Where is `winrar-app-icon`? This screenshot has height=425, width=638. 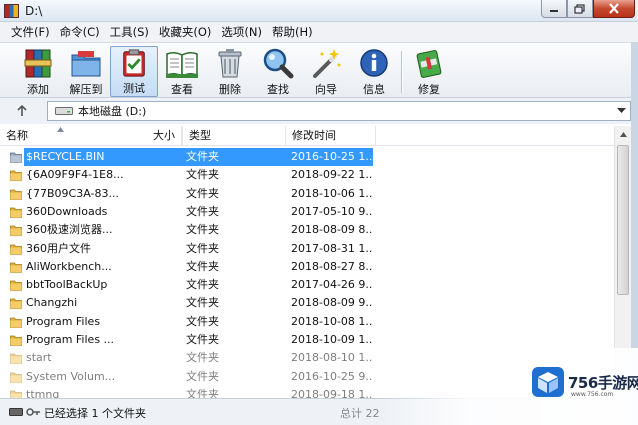
winrar-app-icon is located at coordinates (11, 11).